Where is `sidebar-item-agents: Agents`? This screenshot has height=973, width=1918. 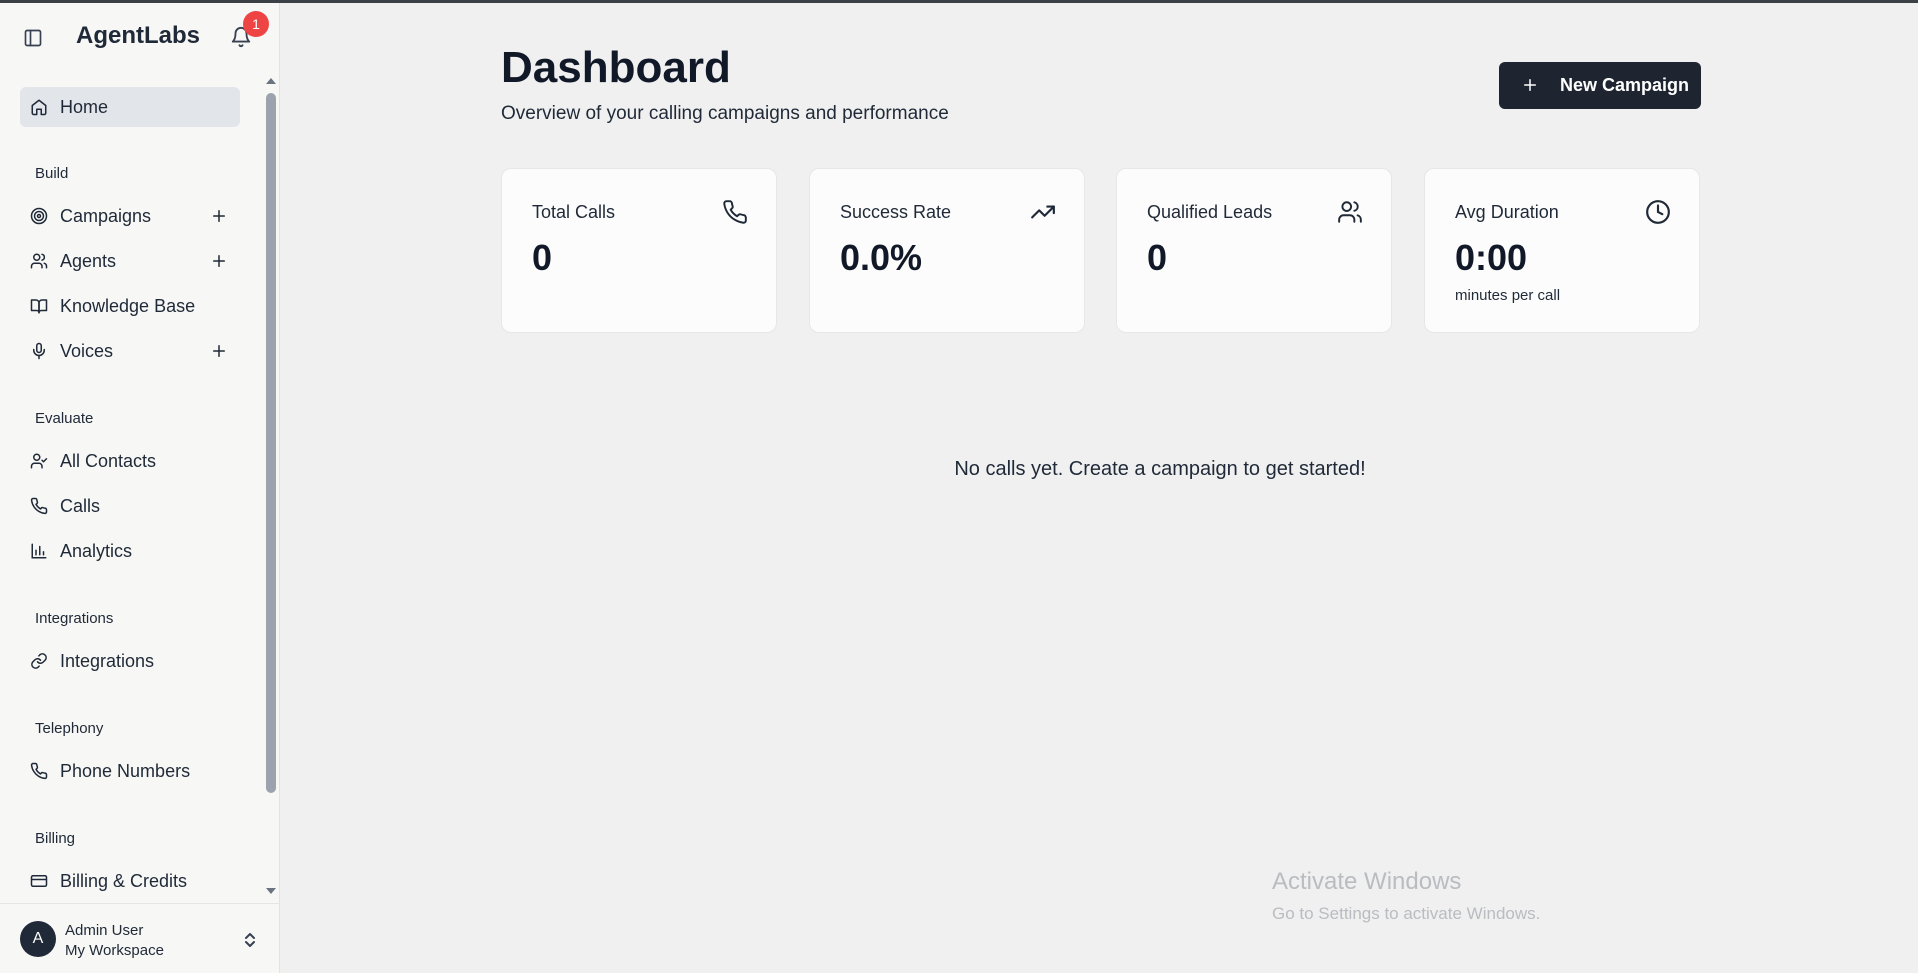 sidebar-item-agents: Agents is located at coordinates (130, 261).